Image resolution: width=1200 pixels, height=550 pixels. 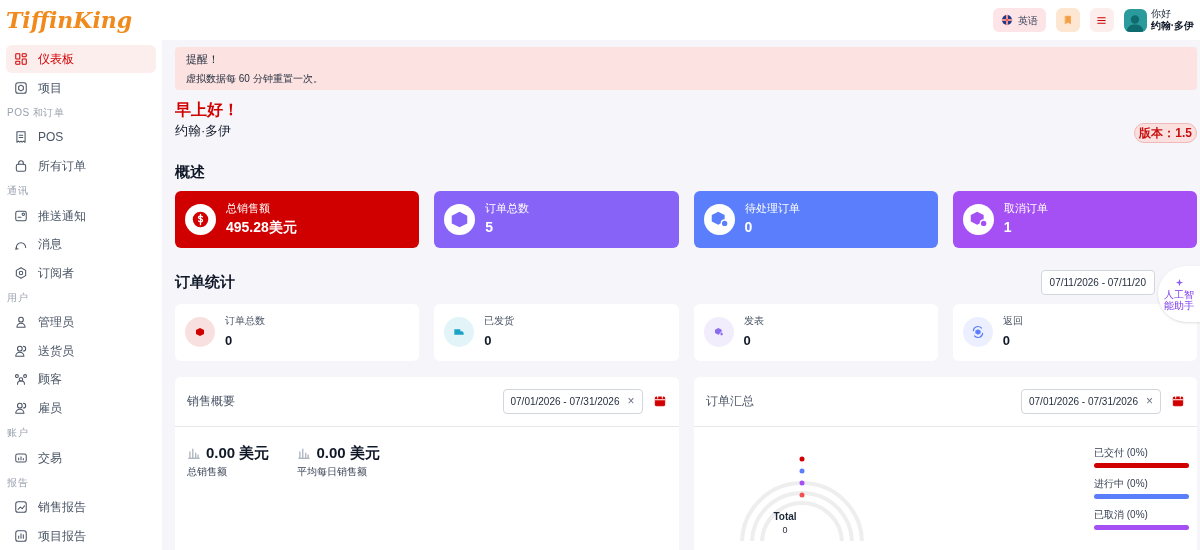 I want to click on sidebar-item: 顾客, so click(x=81, y=379).